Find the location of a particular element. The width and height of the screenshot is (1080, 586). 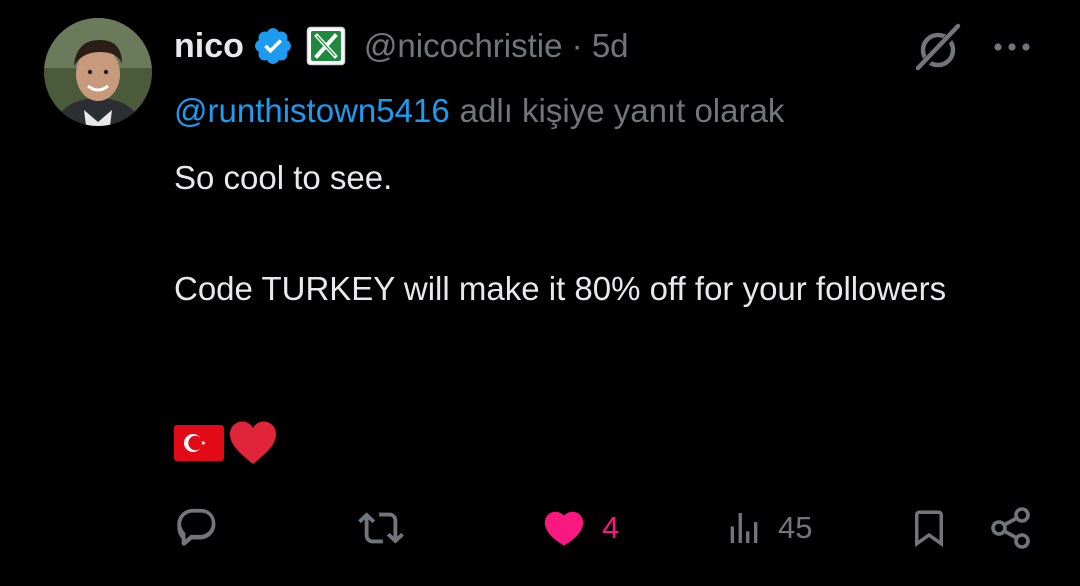

author-name: nico is located at coordinates (209, 46).